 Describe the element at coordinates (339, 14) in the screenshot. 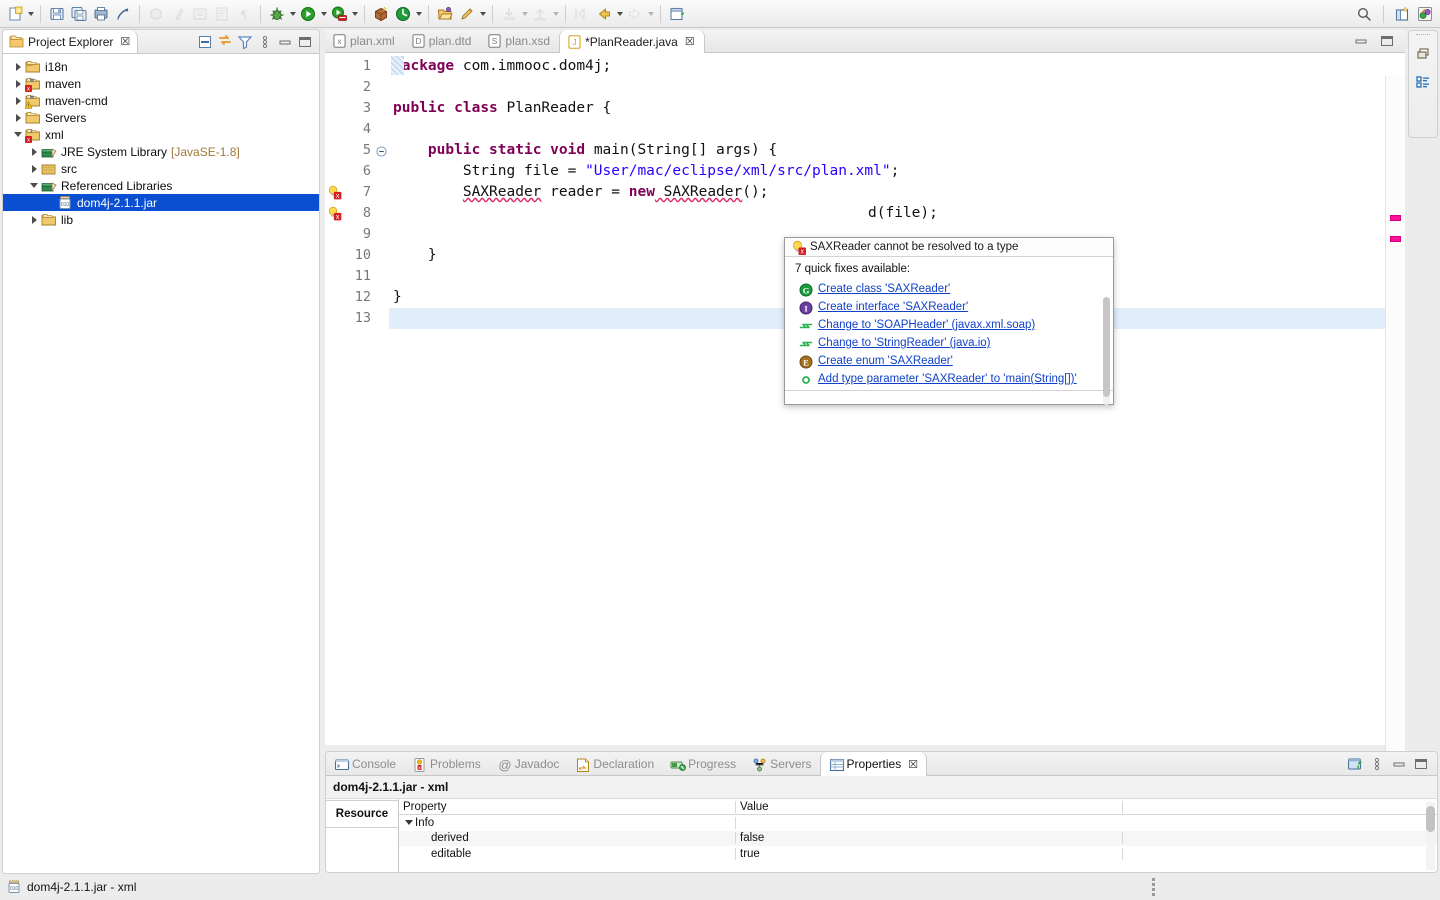

I see `run-server-icon` at that location.